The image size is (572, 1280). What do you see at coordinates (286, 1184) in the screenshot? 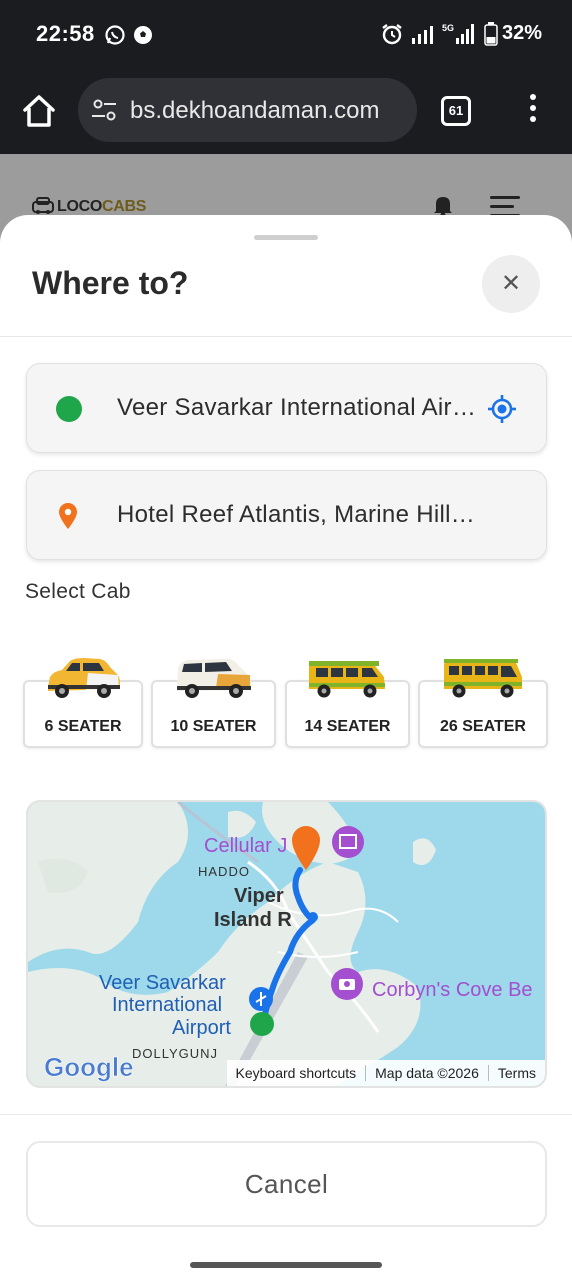
I see `cancel-button: Cancel` at bounding box center [286, 1184].